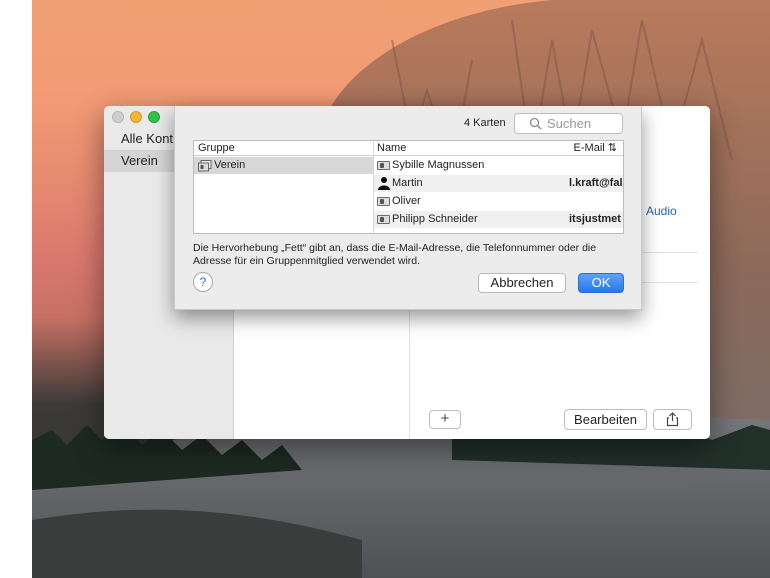  I want to click on help-button: ?, so click(203, 282).